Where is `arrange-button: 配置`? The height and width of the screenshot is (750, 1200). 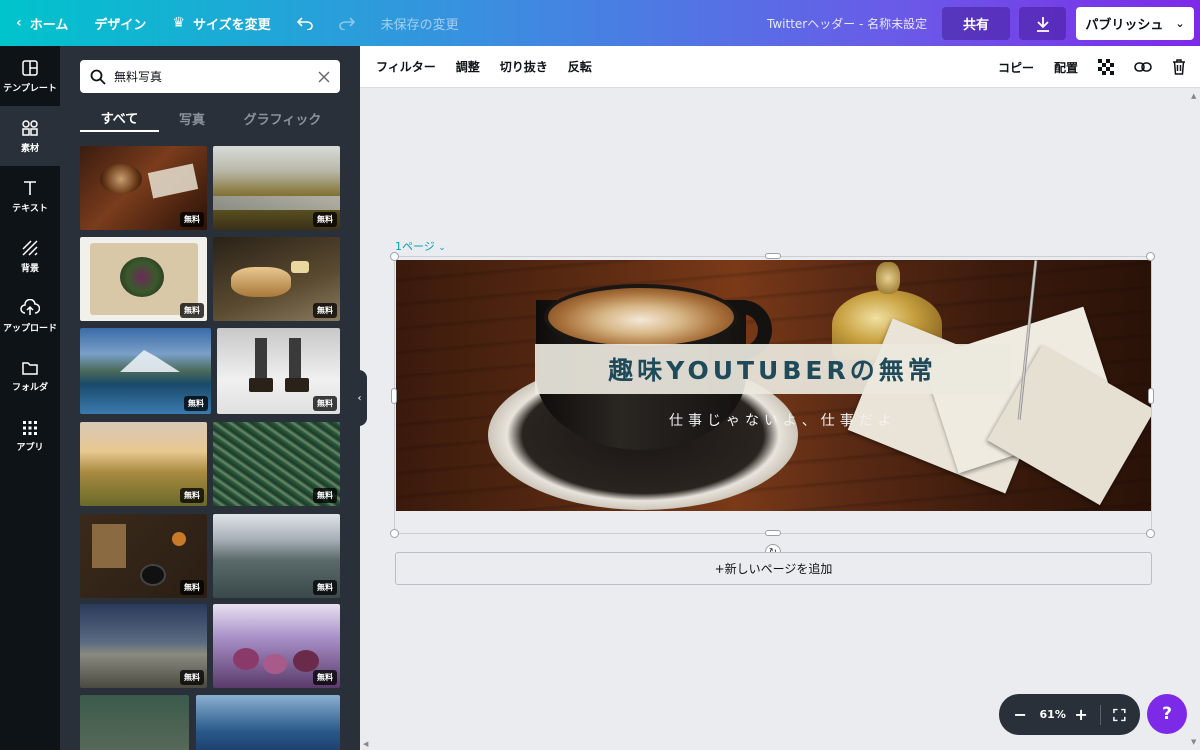 arrange-button: 配置 is located at coordinates (1066, 67).